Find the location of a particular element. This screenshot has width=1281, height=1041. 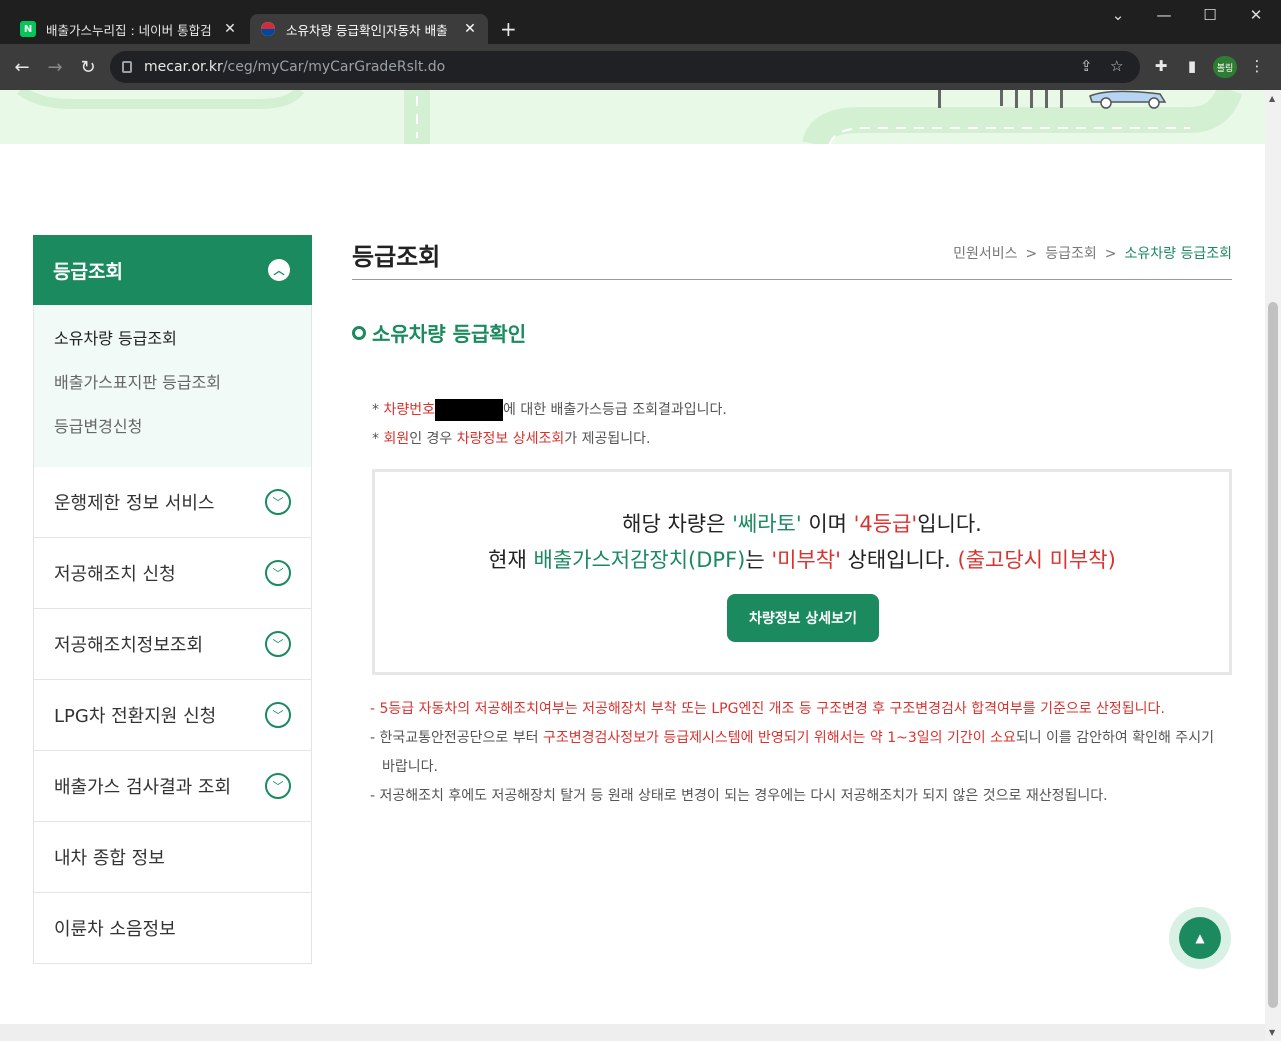

sidebar-subitem-sign-grade: 배출가스표지판 등급조회 is located at coordinates (182, 391).